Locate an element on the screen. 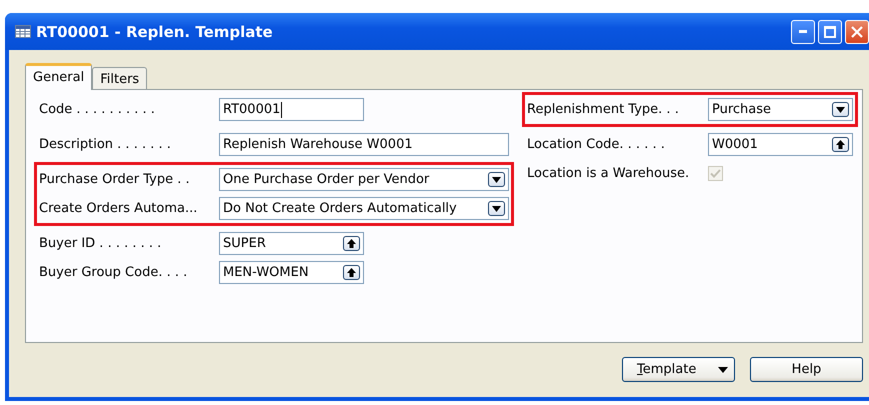  dropdown-field: Do Not Create Orders Automatically is located at coordinates (364, 208).